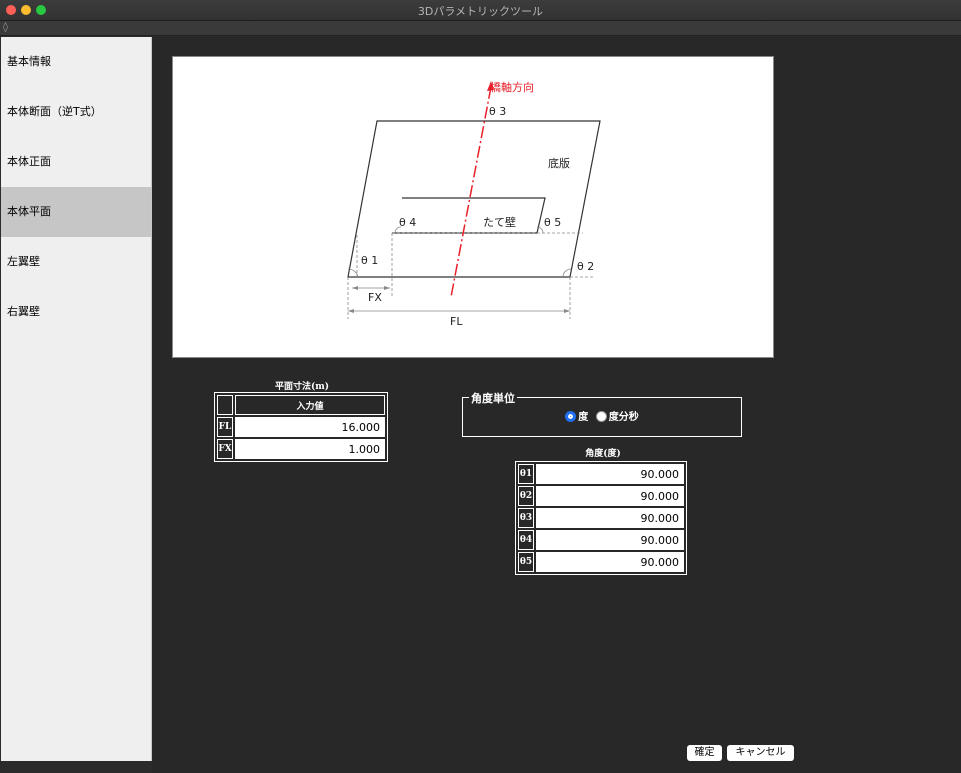  I want to click on table-row: θ4 90.000, so click(601, 540).